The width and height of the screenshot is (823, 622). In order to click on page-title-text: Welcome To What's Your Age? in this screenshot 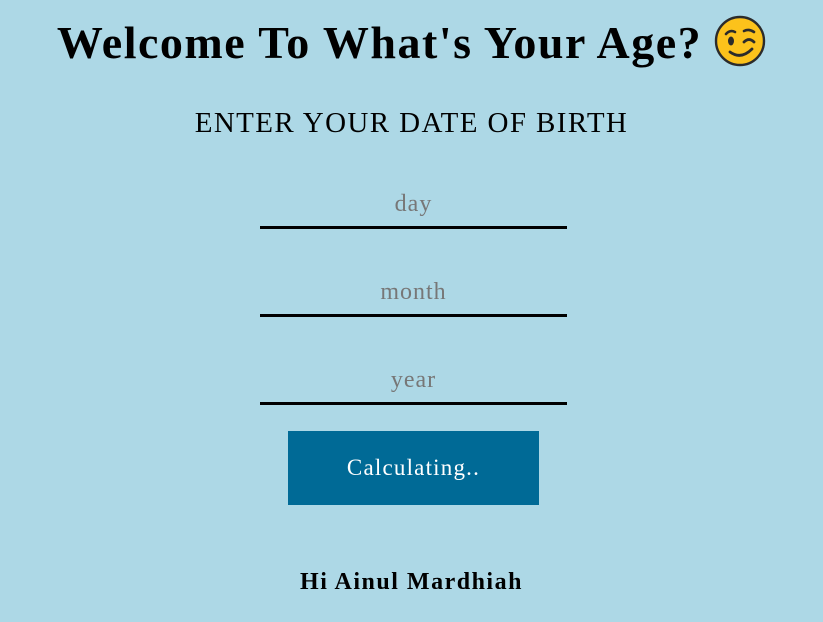, I will do `click(379, 42)`.